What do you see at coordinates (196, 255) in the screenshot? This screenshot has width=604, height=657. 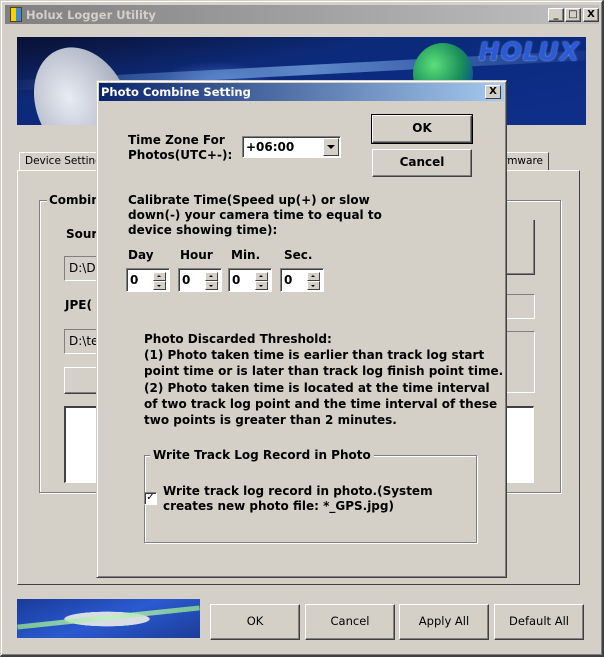 I see `hour-label: Hour` at bounding box center [196, 255].